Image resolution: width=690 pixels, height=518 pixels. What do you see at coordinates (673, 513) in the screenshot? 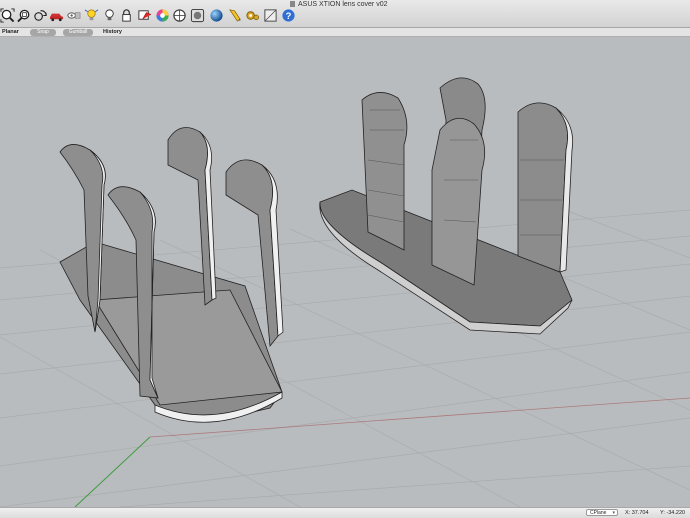
I see `y-coordinate: Y: -34.220` at bounding box center [673, 513].